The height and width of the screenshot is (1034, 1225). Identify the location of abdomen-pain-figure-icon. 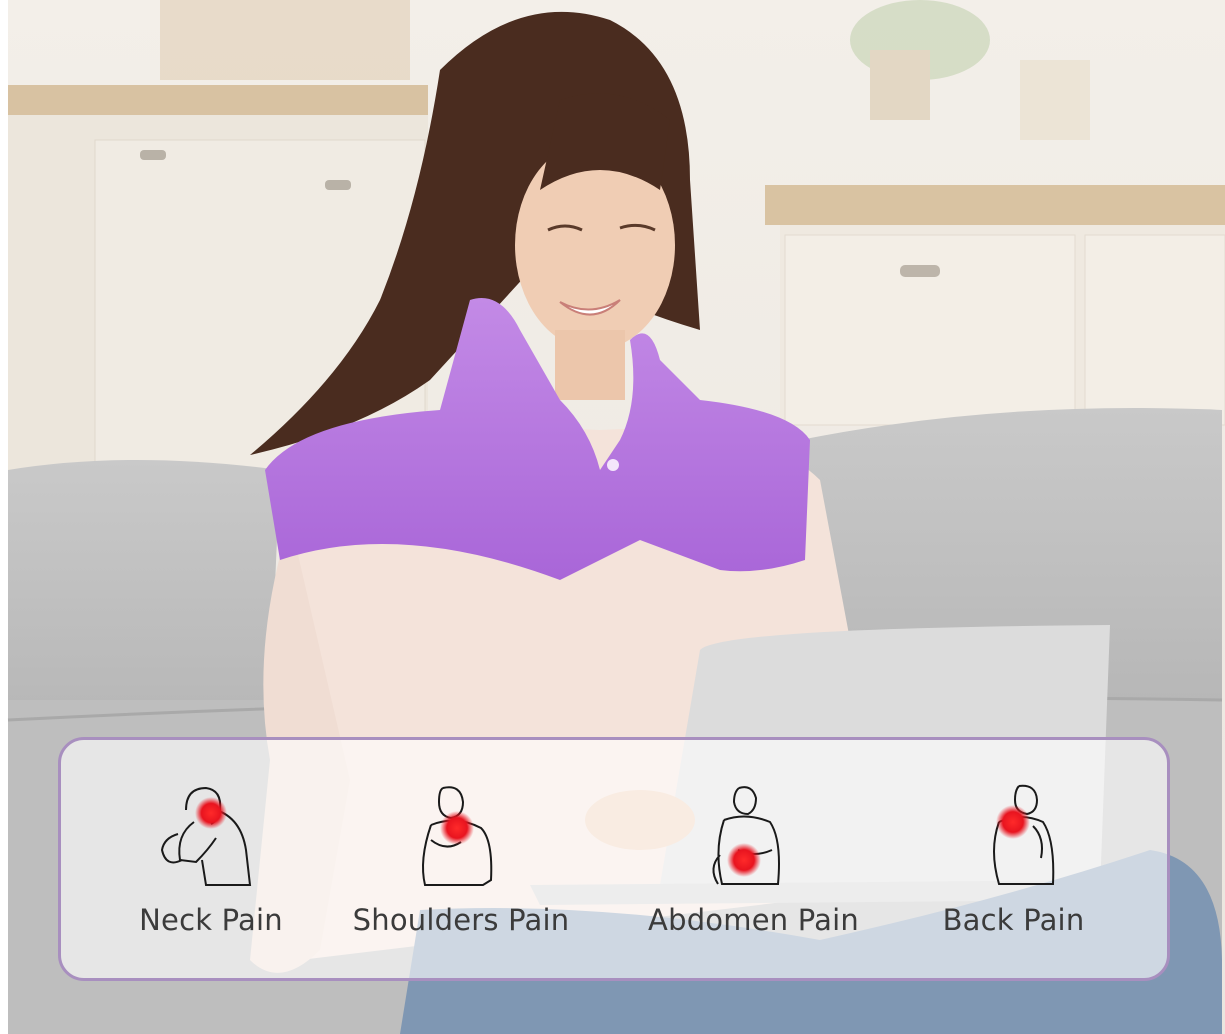
(746, 835).